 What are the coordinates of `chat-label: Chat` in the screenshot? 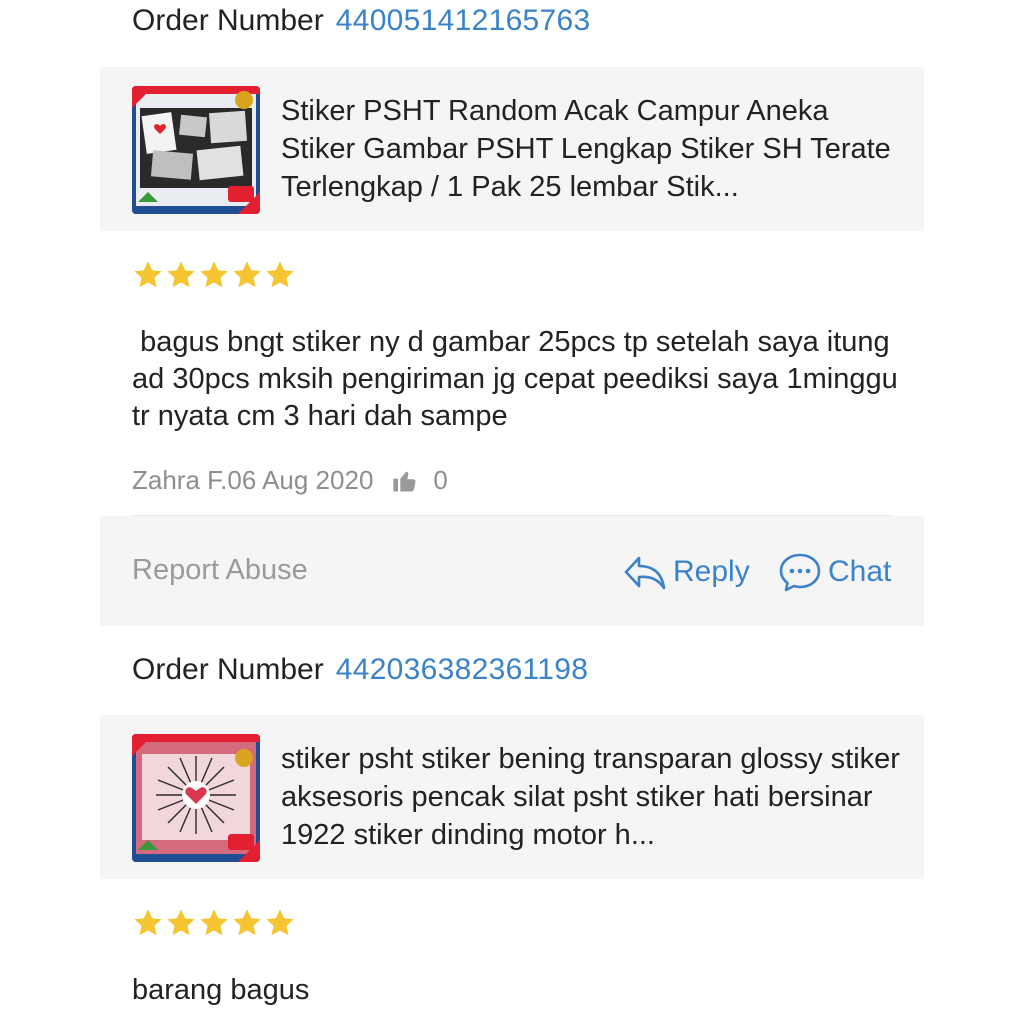 It's located at (860, 571).